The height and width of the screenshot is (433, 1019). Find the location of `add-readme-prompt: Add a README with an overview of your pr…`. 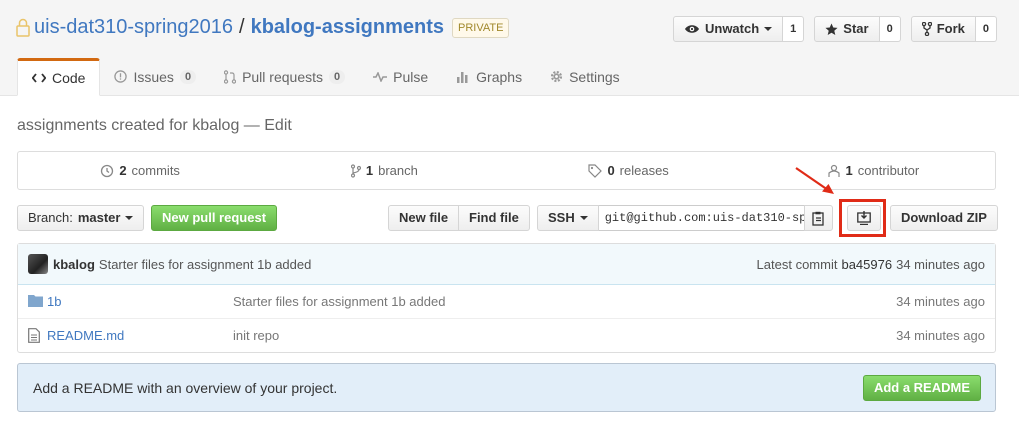

add-readme-prompt: Add a README with an overview of your pr… is located at coordinates (506, 387).